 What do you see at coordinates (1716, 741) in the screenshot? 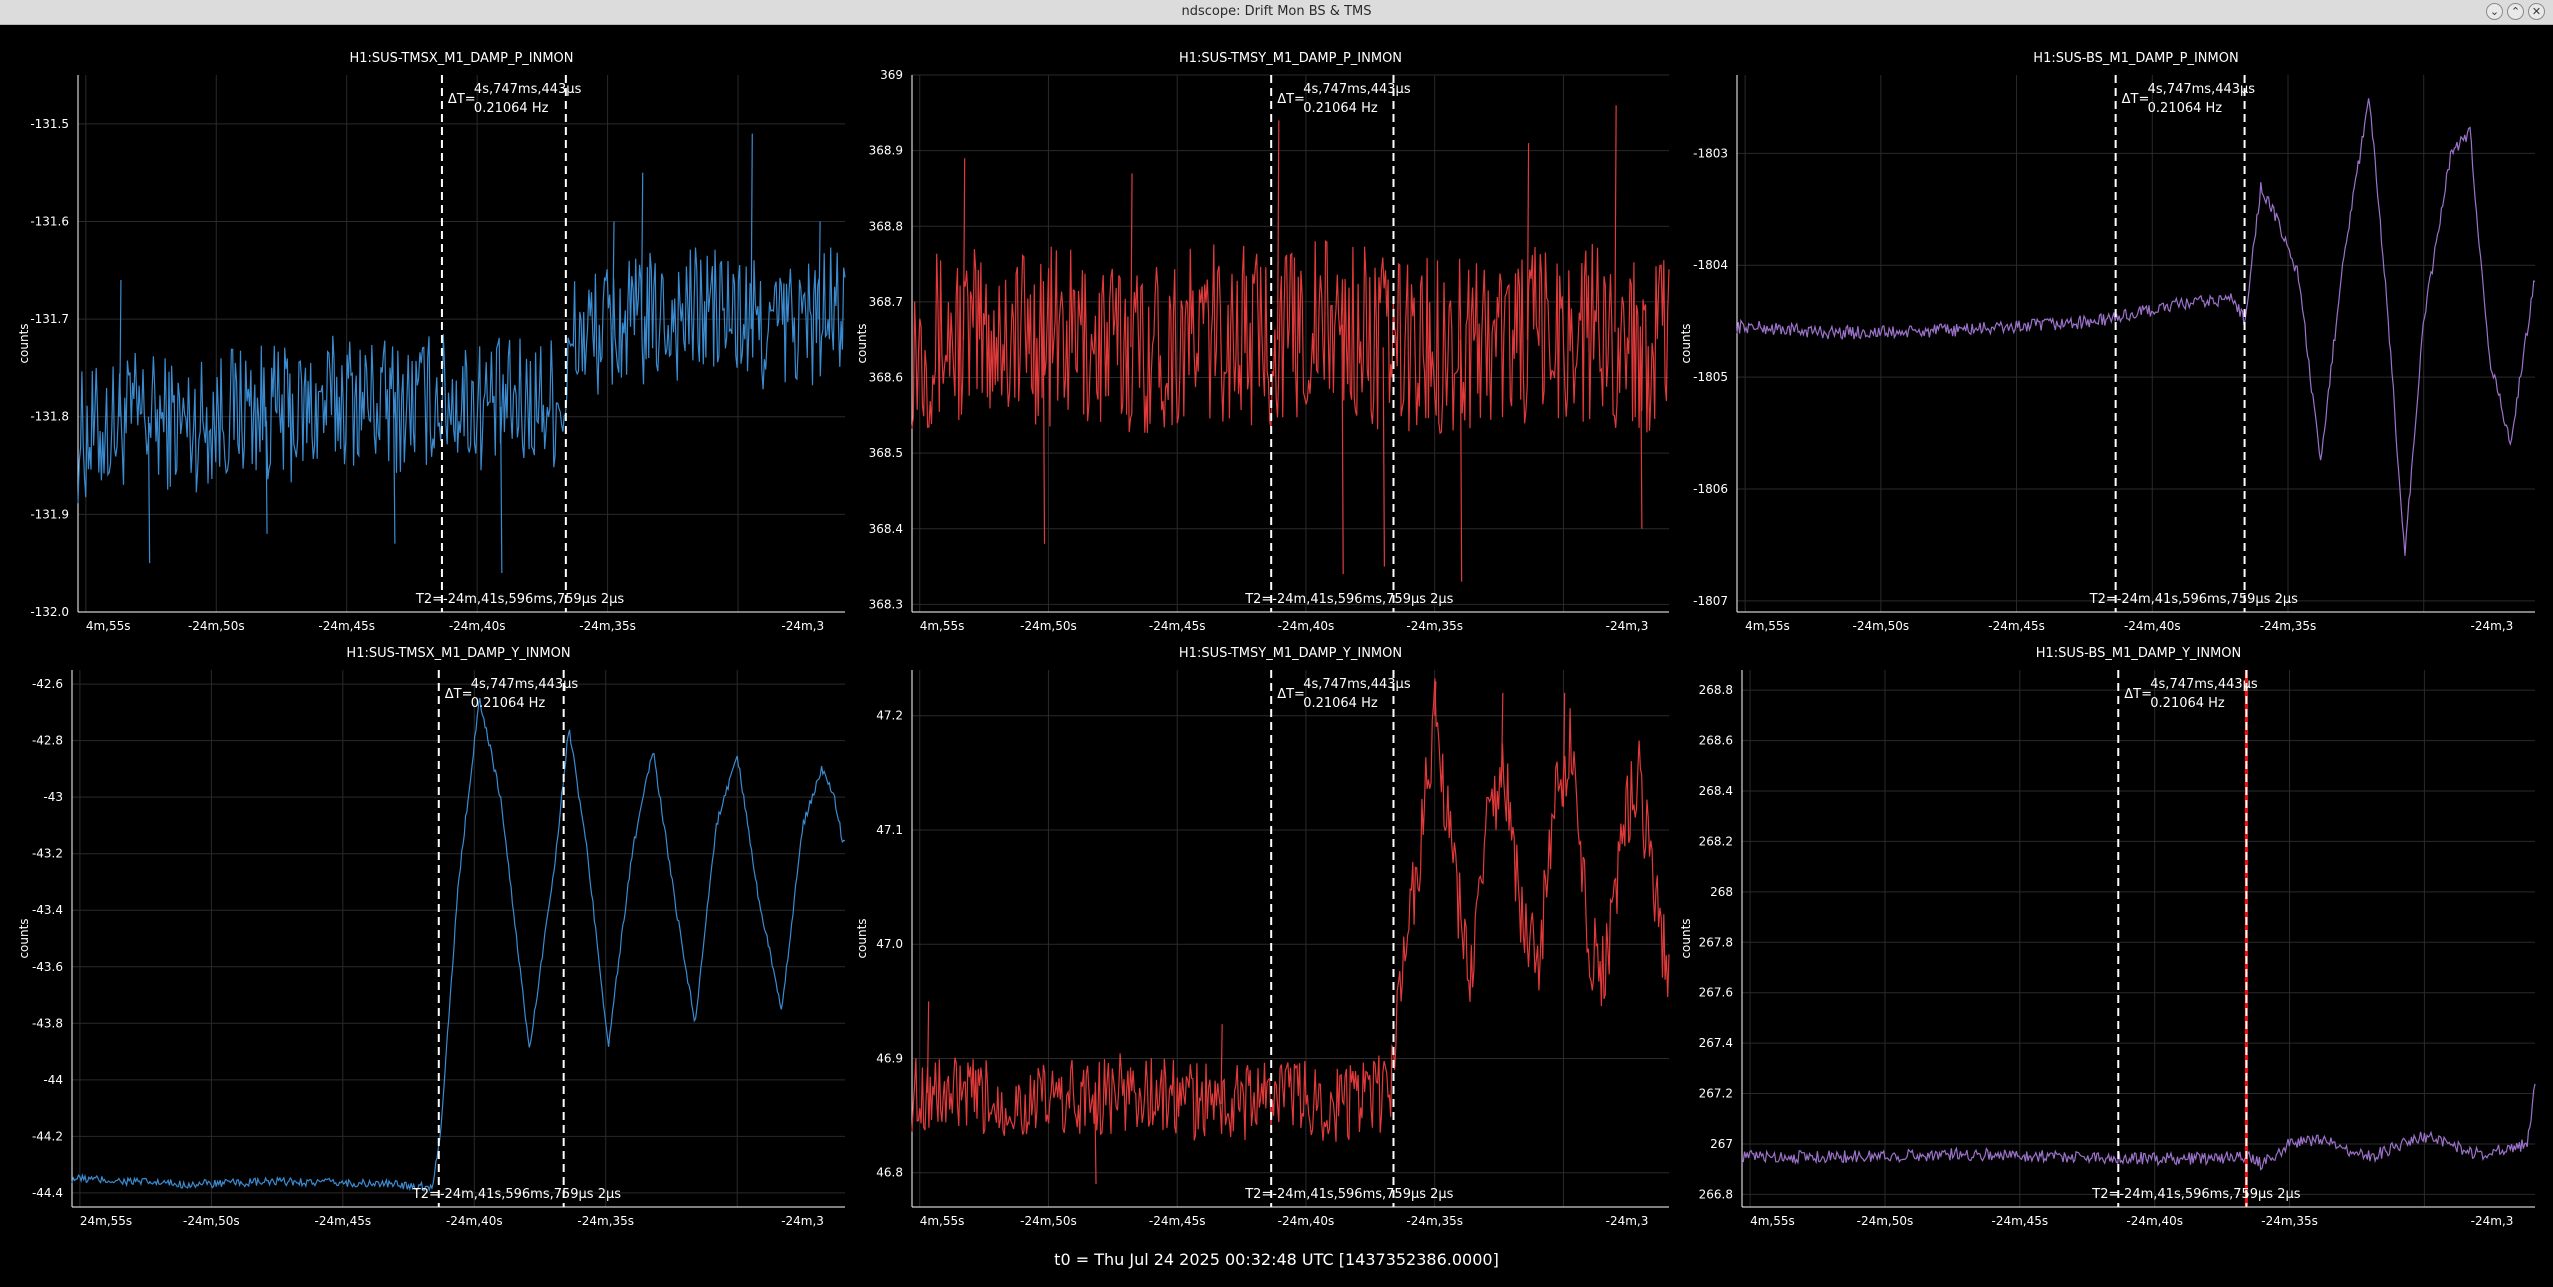
I see `y-tick-label: 268.6` at bounding box center [1716, 741].